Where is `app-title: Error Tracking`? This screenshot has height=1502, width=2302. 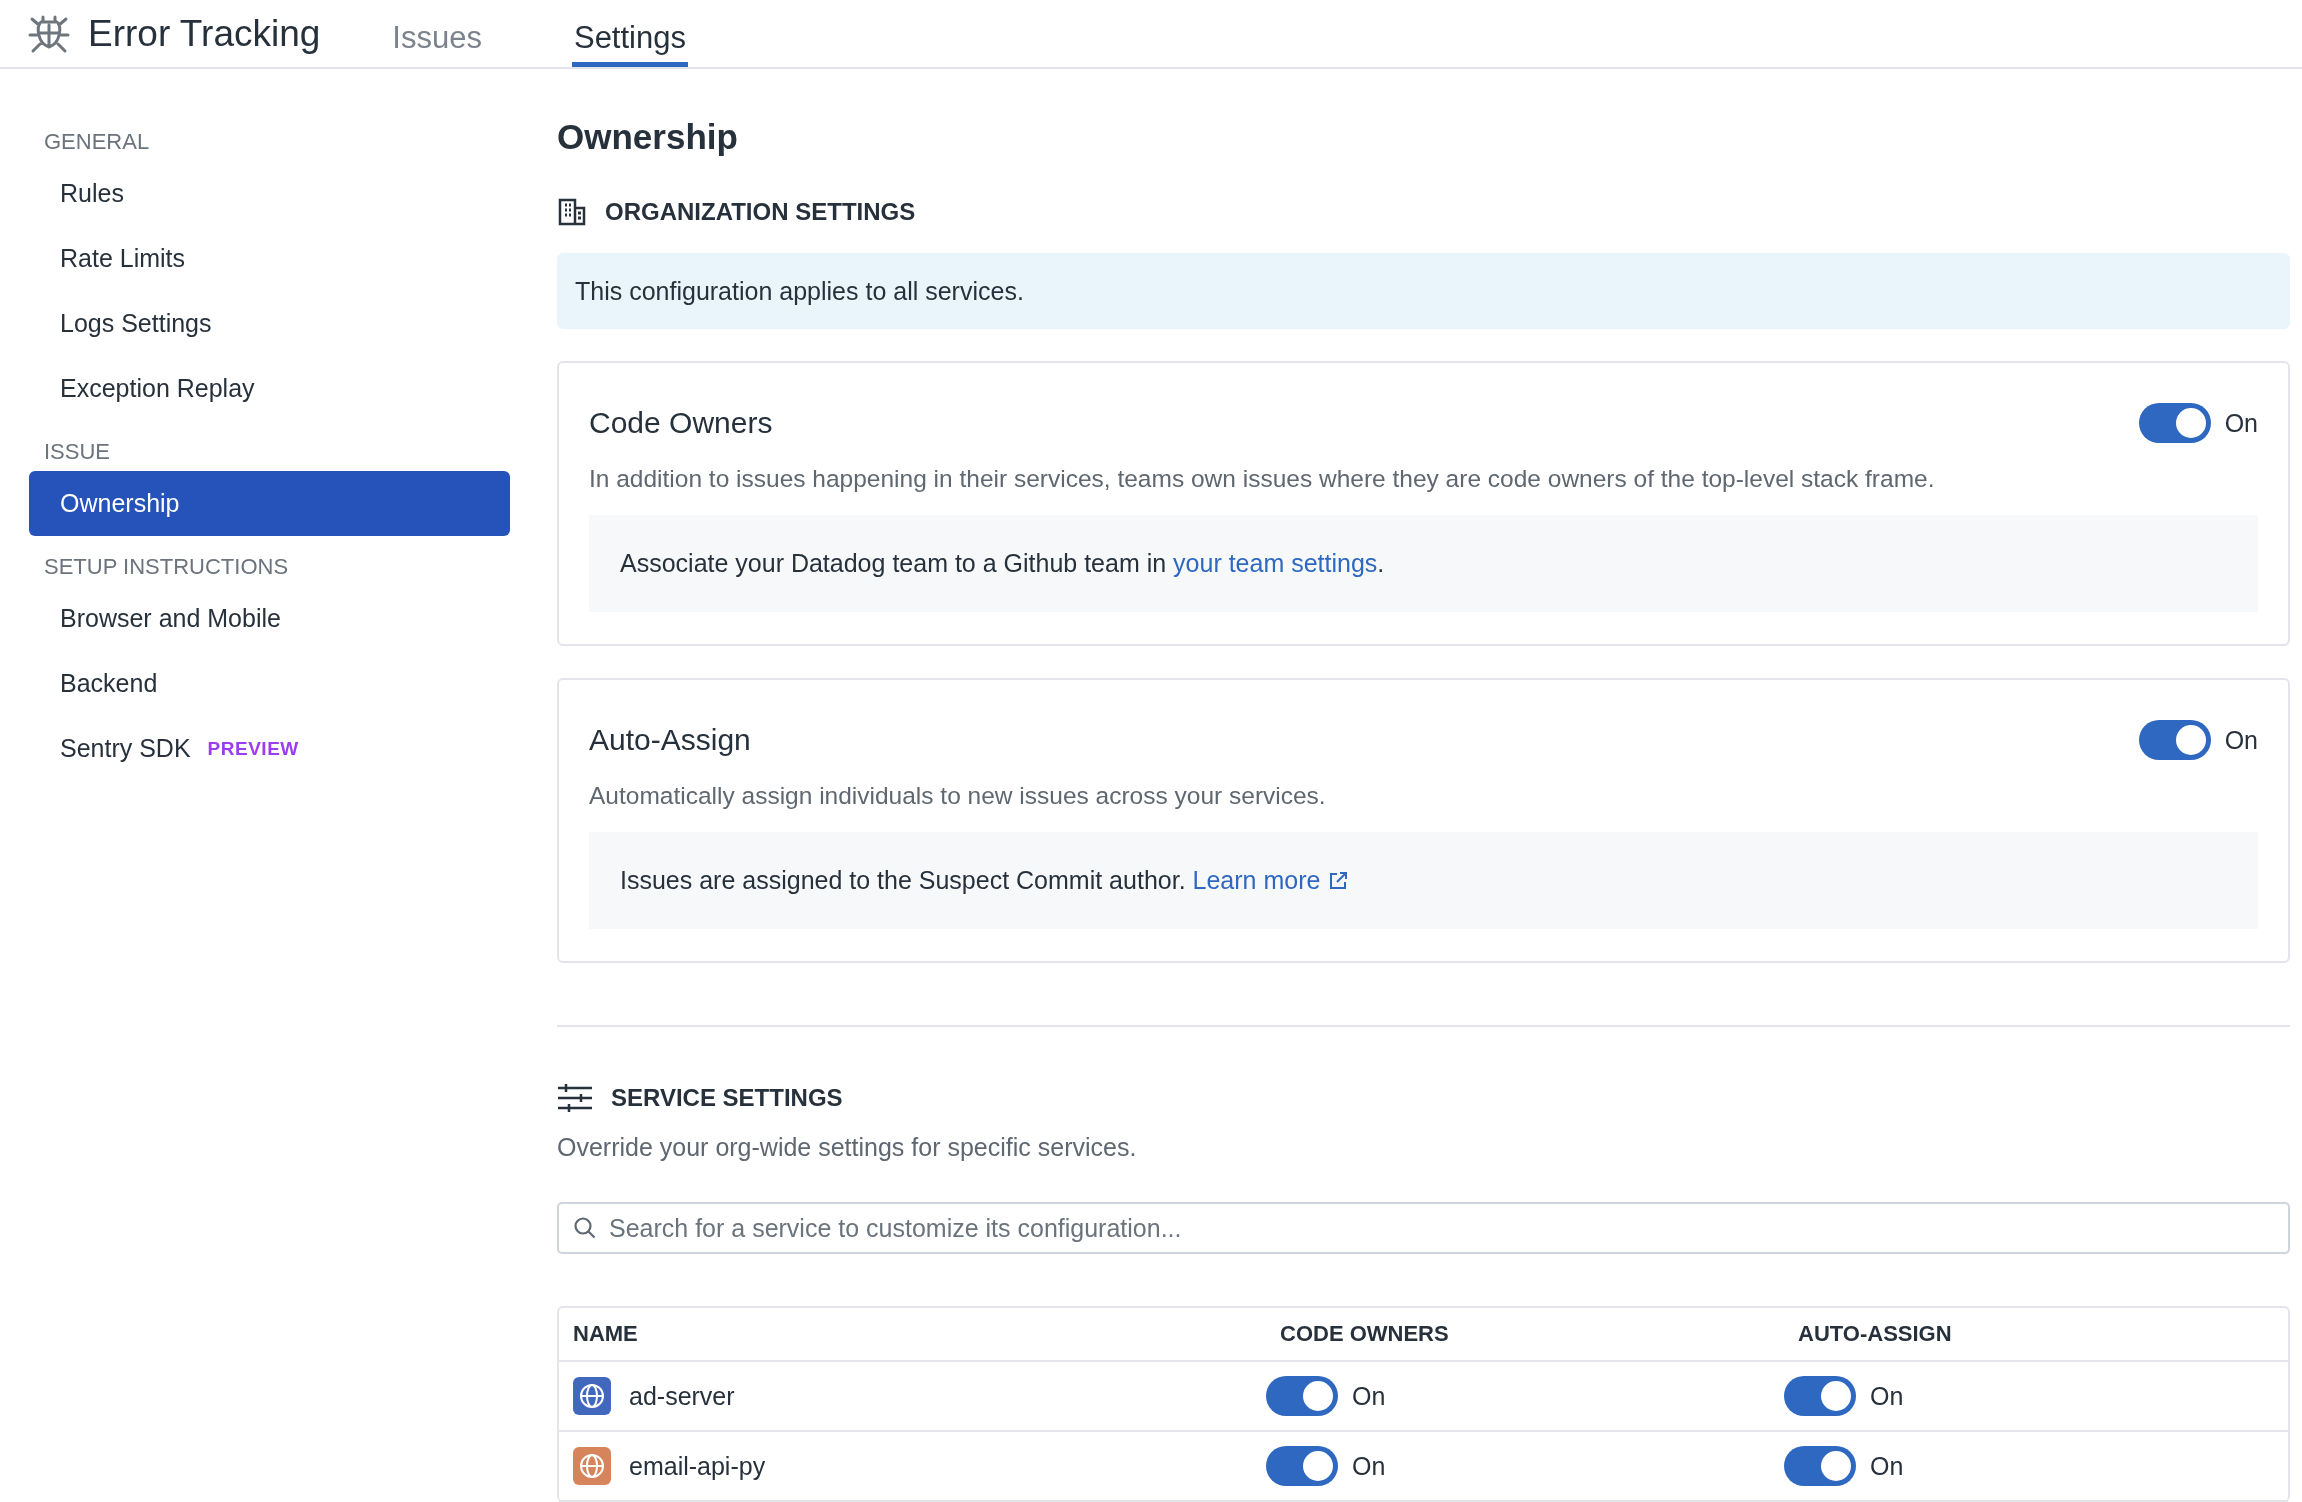 app-title: Error Tracking is located at coordinates (204, 33).